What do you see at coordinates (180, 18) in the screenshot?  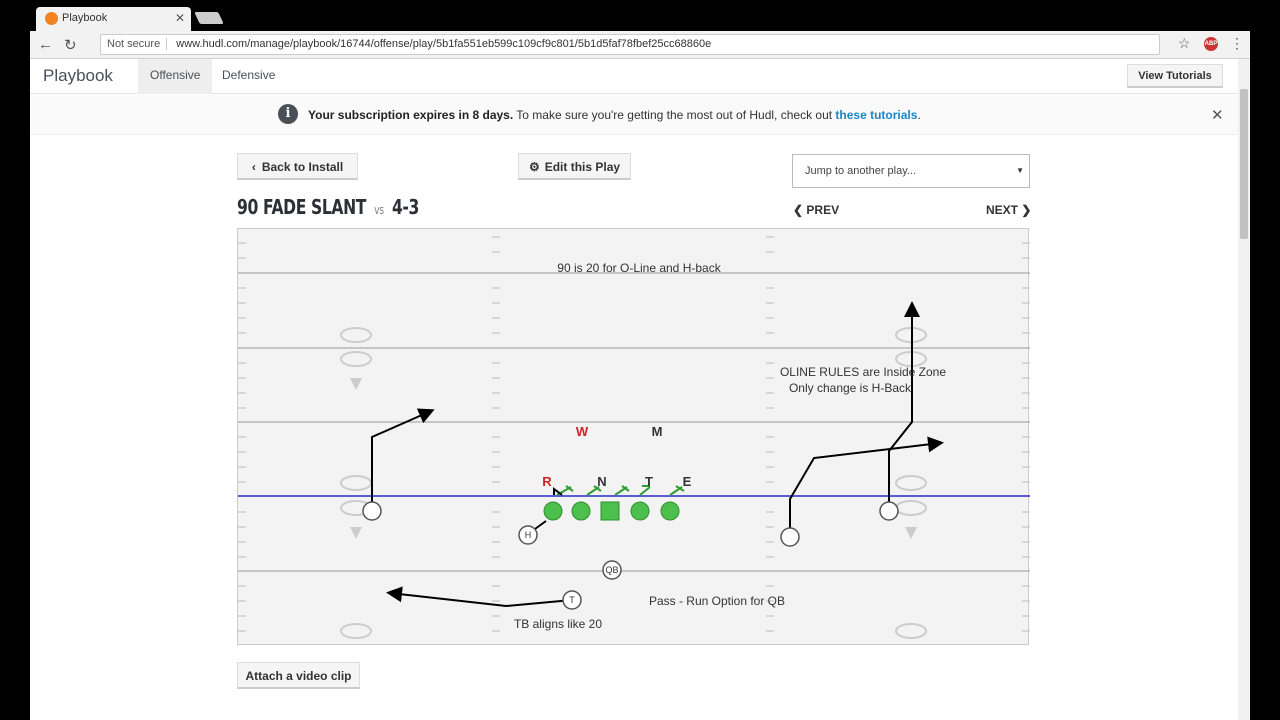 I see `close-tab-icon: ✕` at bounding box center [180, 18].